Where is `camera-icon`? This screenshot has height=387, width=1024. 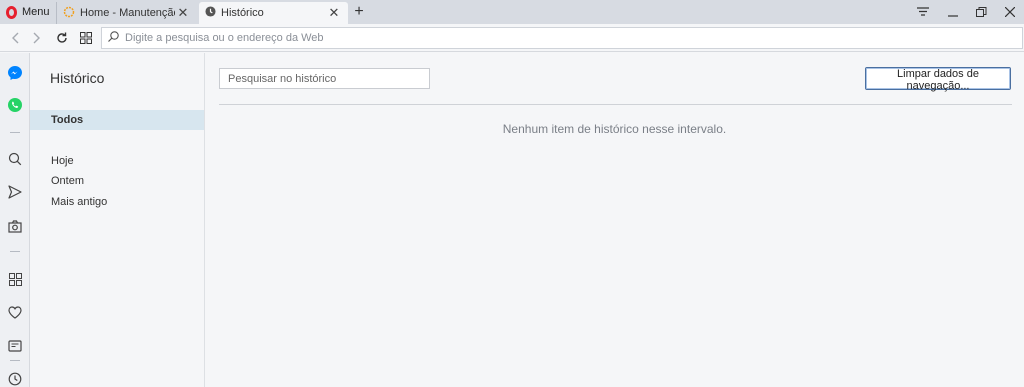 camera-icon is located at coordinates (15, 226).